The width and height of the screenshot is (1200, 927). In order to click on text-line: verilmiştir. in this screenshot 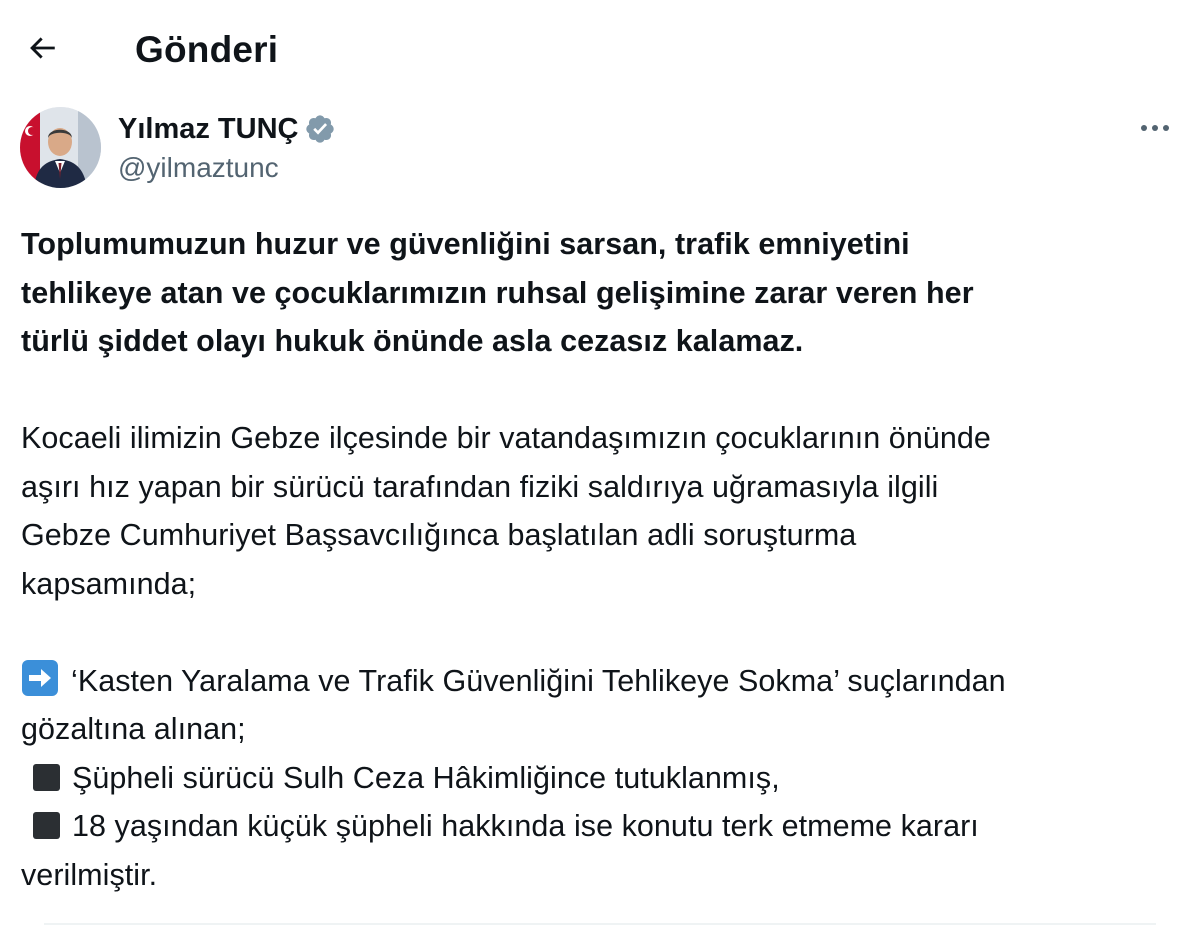, I will do `click(89, 874)`.